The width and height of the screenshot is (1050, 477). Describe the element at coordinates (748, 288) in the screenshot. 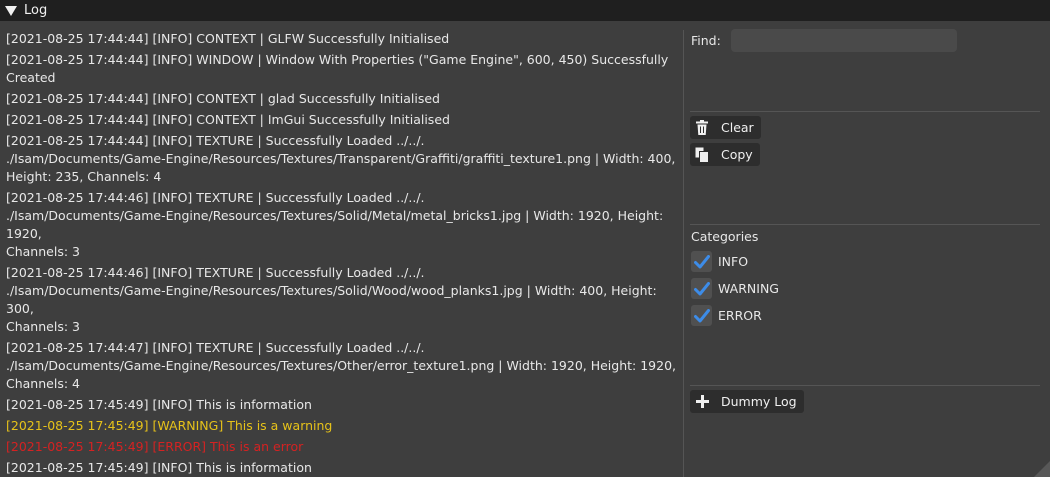

I see `category-label: WARNING` at that location.